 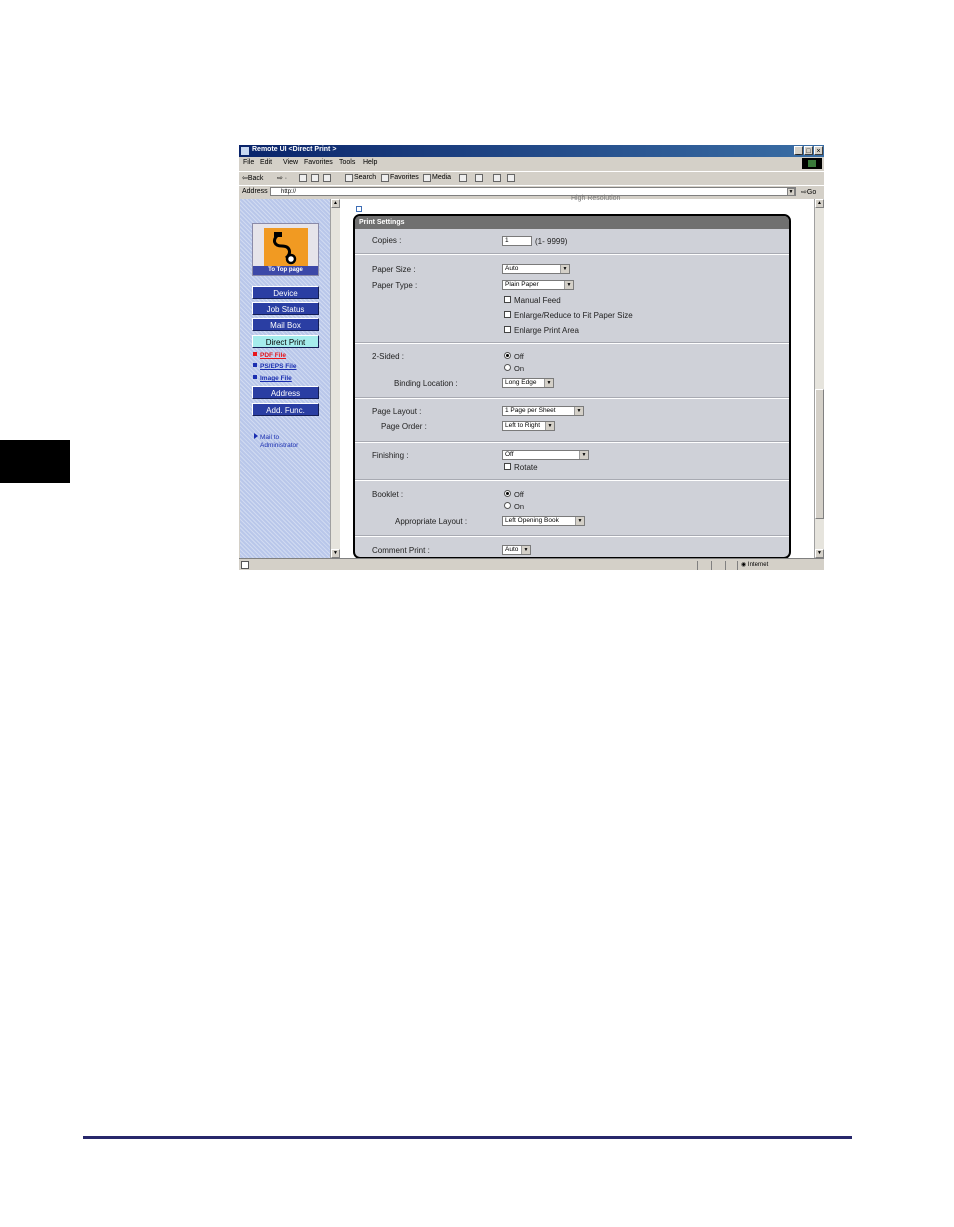 I want to click on menu-bar: File Edit View Favorites Tools Help, so click(x=531, y=163).